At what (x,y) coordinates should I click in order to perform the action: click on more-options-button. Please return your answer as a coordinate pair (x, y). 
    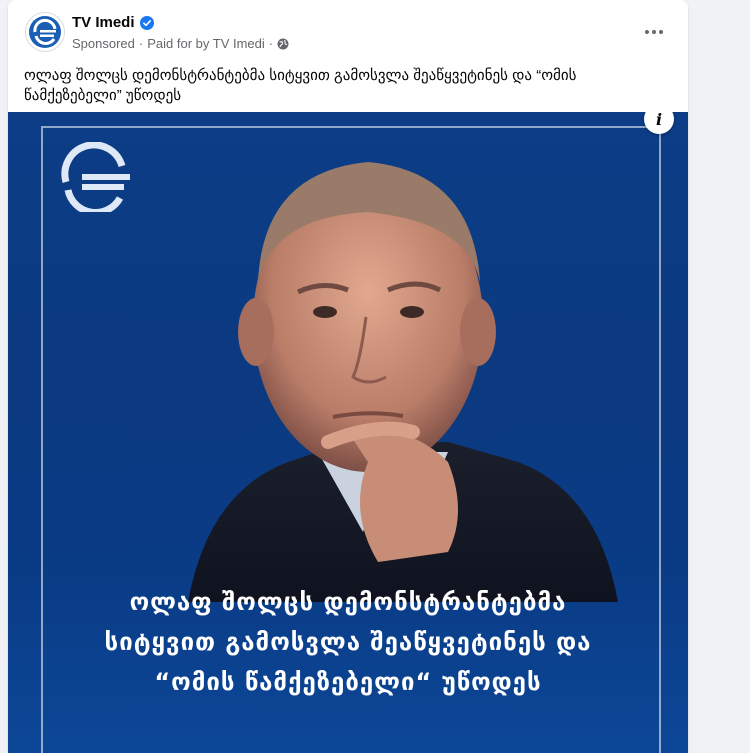
    Looking at the image, I should click on (654, 32).